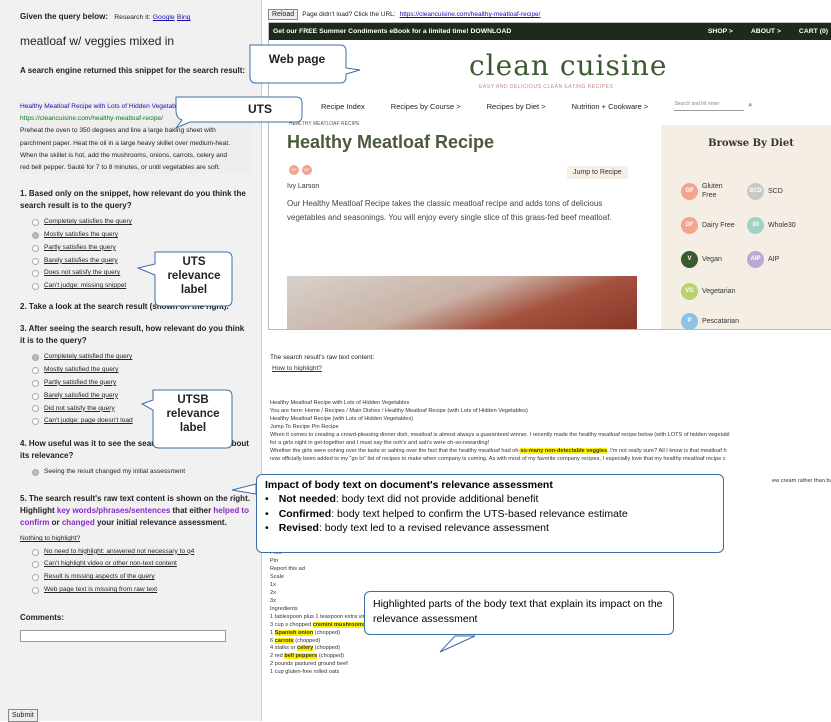  Describe the element at coordinates (689, 225) in the screenshot. I see `diet-badge-icon: DF` at that location.